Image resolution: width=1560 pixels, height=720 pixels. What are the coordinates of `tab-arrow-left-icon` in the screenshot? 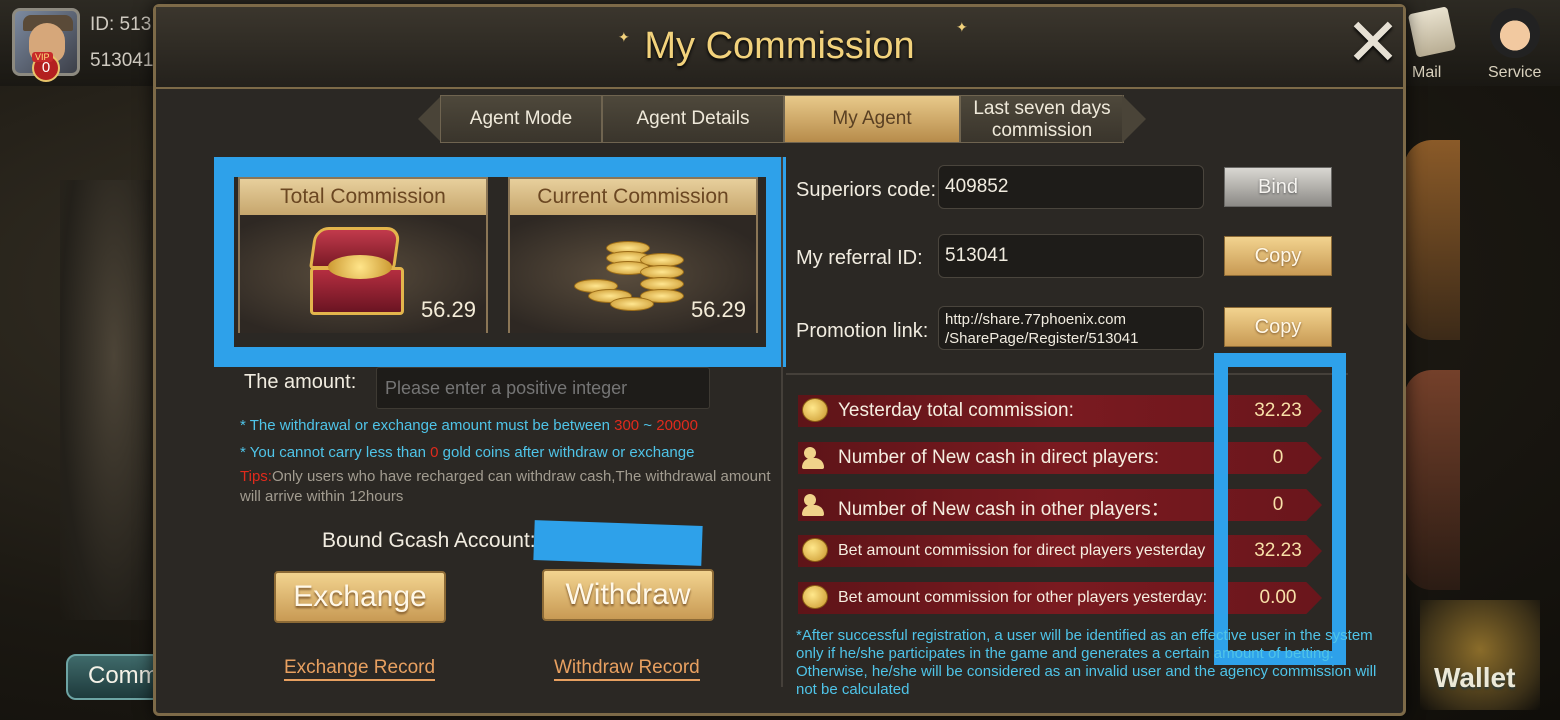 It's located at (430, 119).